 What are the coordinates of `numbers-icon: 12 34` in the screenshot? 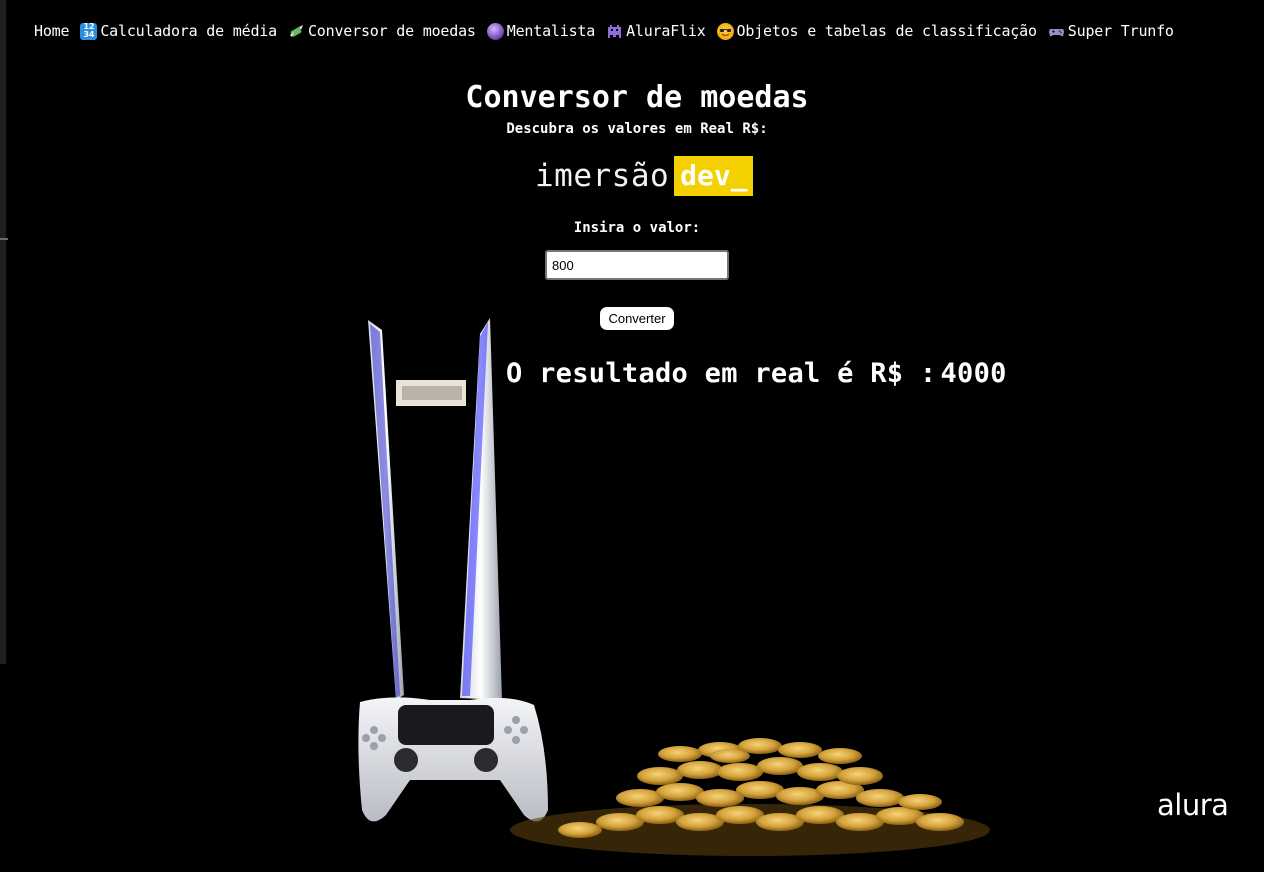 It's located at (89, 31).